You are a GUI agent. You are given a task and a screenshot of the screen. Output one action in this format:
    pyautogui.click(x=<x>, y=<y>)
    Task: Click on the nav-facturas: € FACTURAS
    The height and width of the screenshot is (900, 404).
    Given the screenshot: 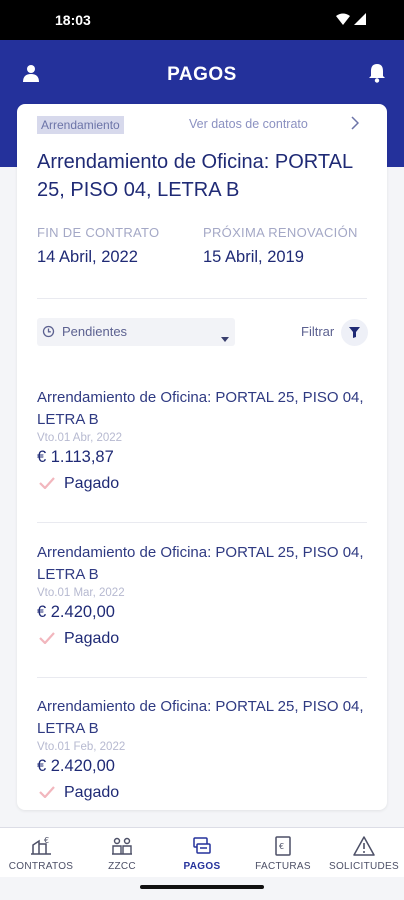 What is the action you would take?
    pyautogui.click(x=283, y=853)
    